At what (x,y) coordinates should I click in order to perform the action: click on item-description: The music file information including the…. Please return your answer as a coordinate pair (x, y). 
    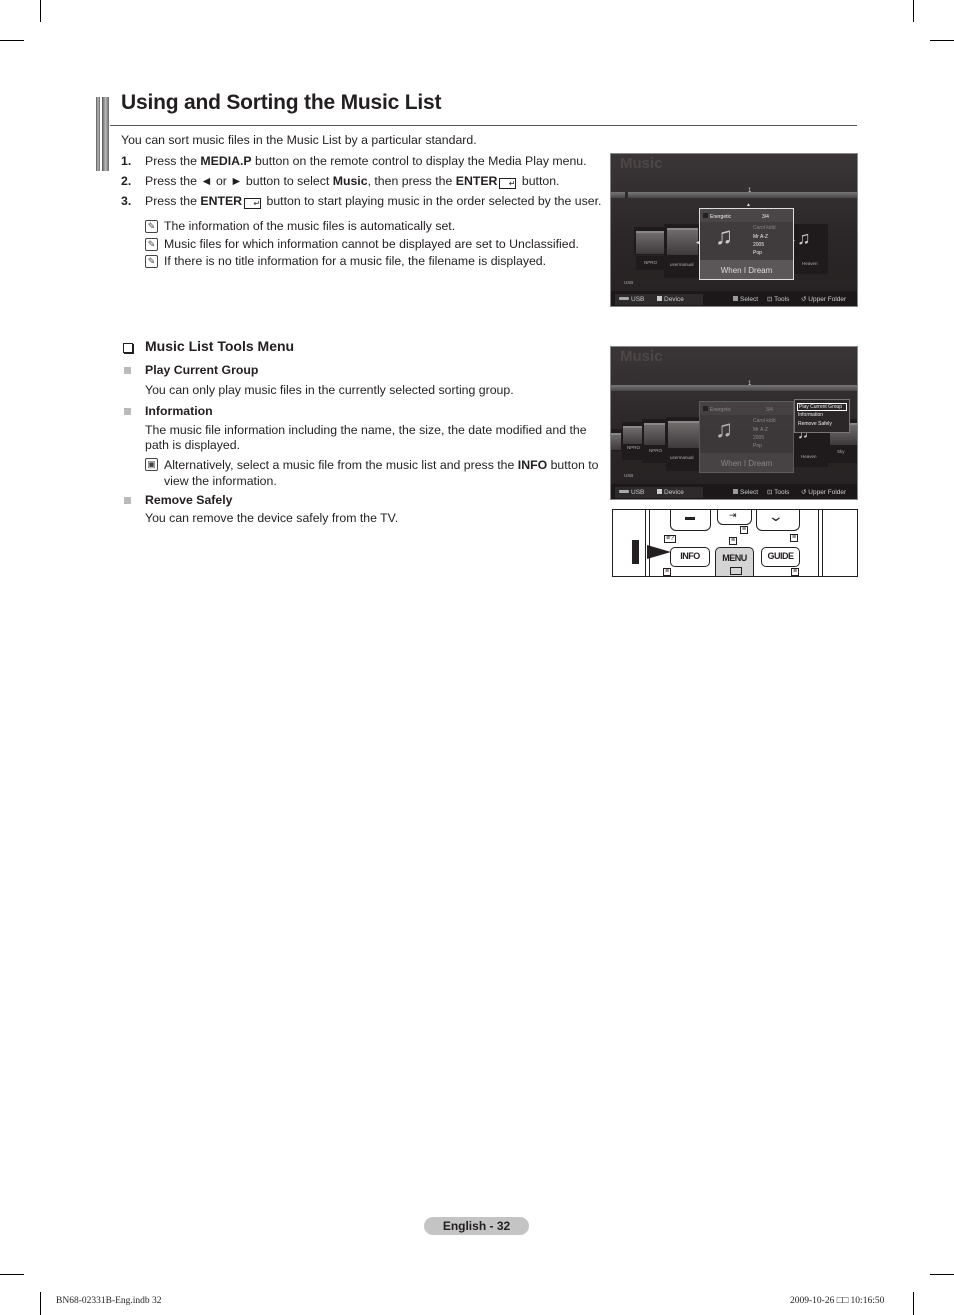
    Looking at the image, I should click on (366, 430).